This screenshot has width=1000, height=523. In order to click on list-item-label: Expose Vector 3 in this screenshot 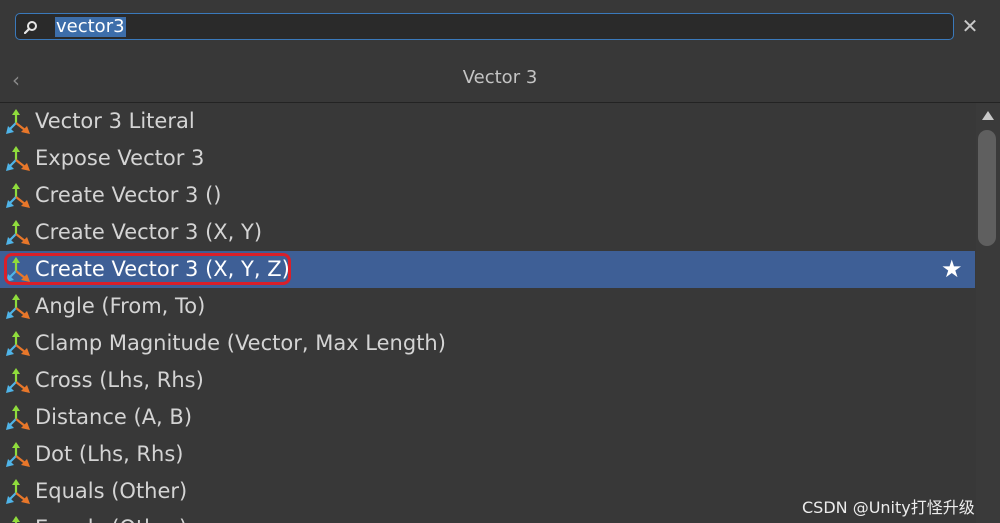, I will do `click(120, 158)`.